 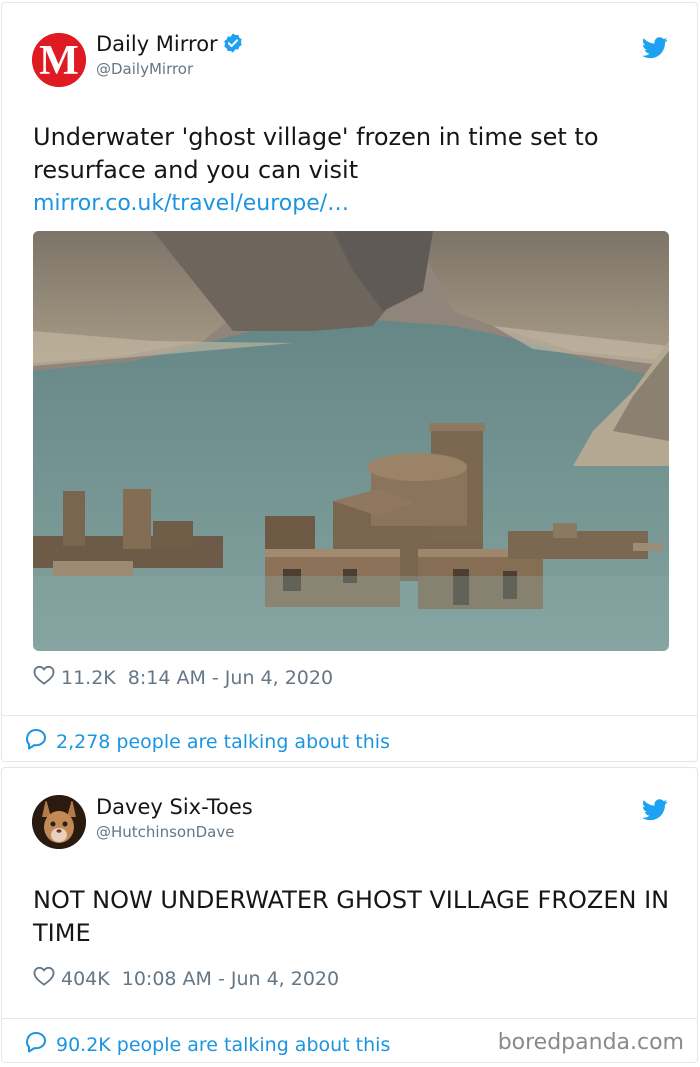 I want to click on talking-link: 90.2K people are talking about this, so click(x=207, y=1044).